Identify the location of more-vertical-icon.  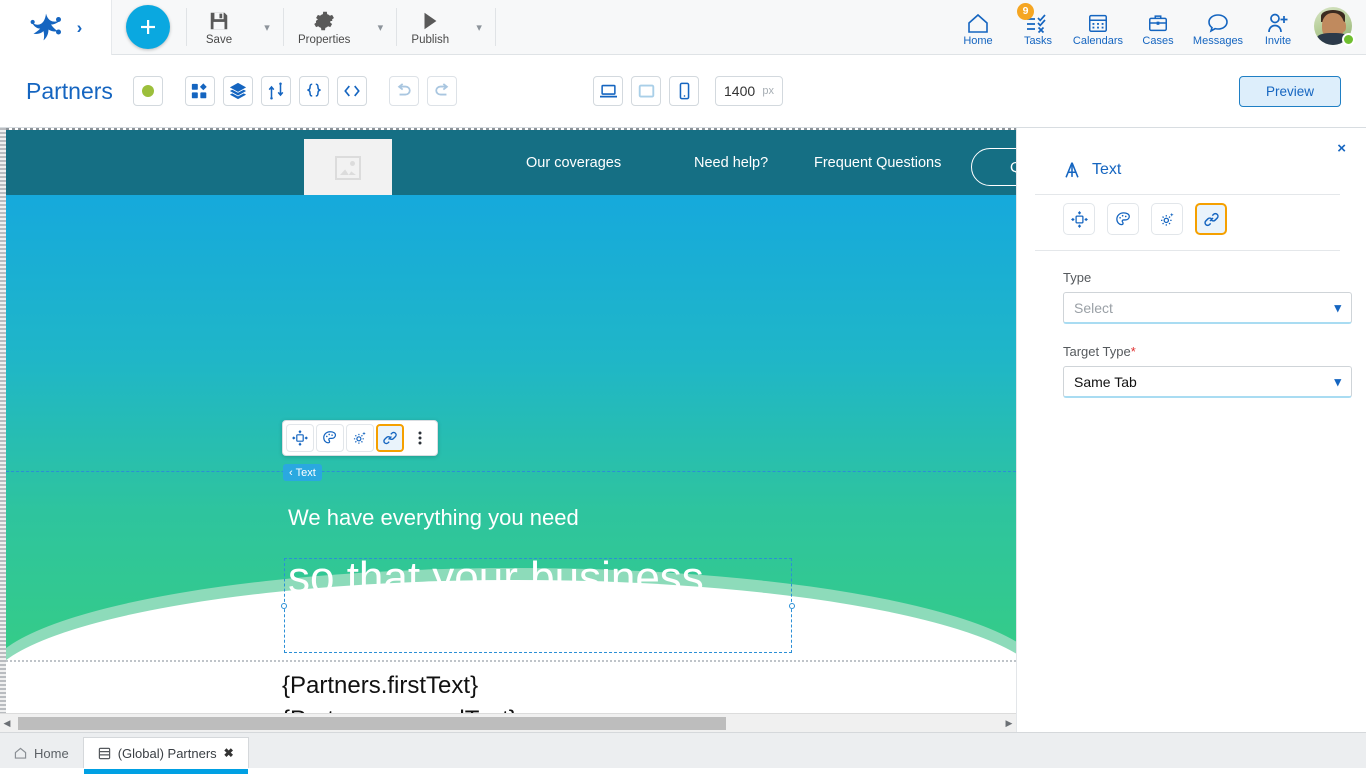
(420, 438).